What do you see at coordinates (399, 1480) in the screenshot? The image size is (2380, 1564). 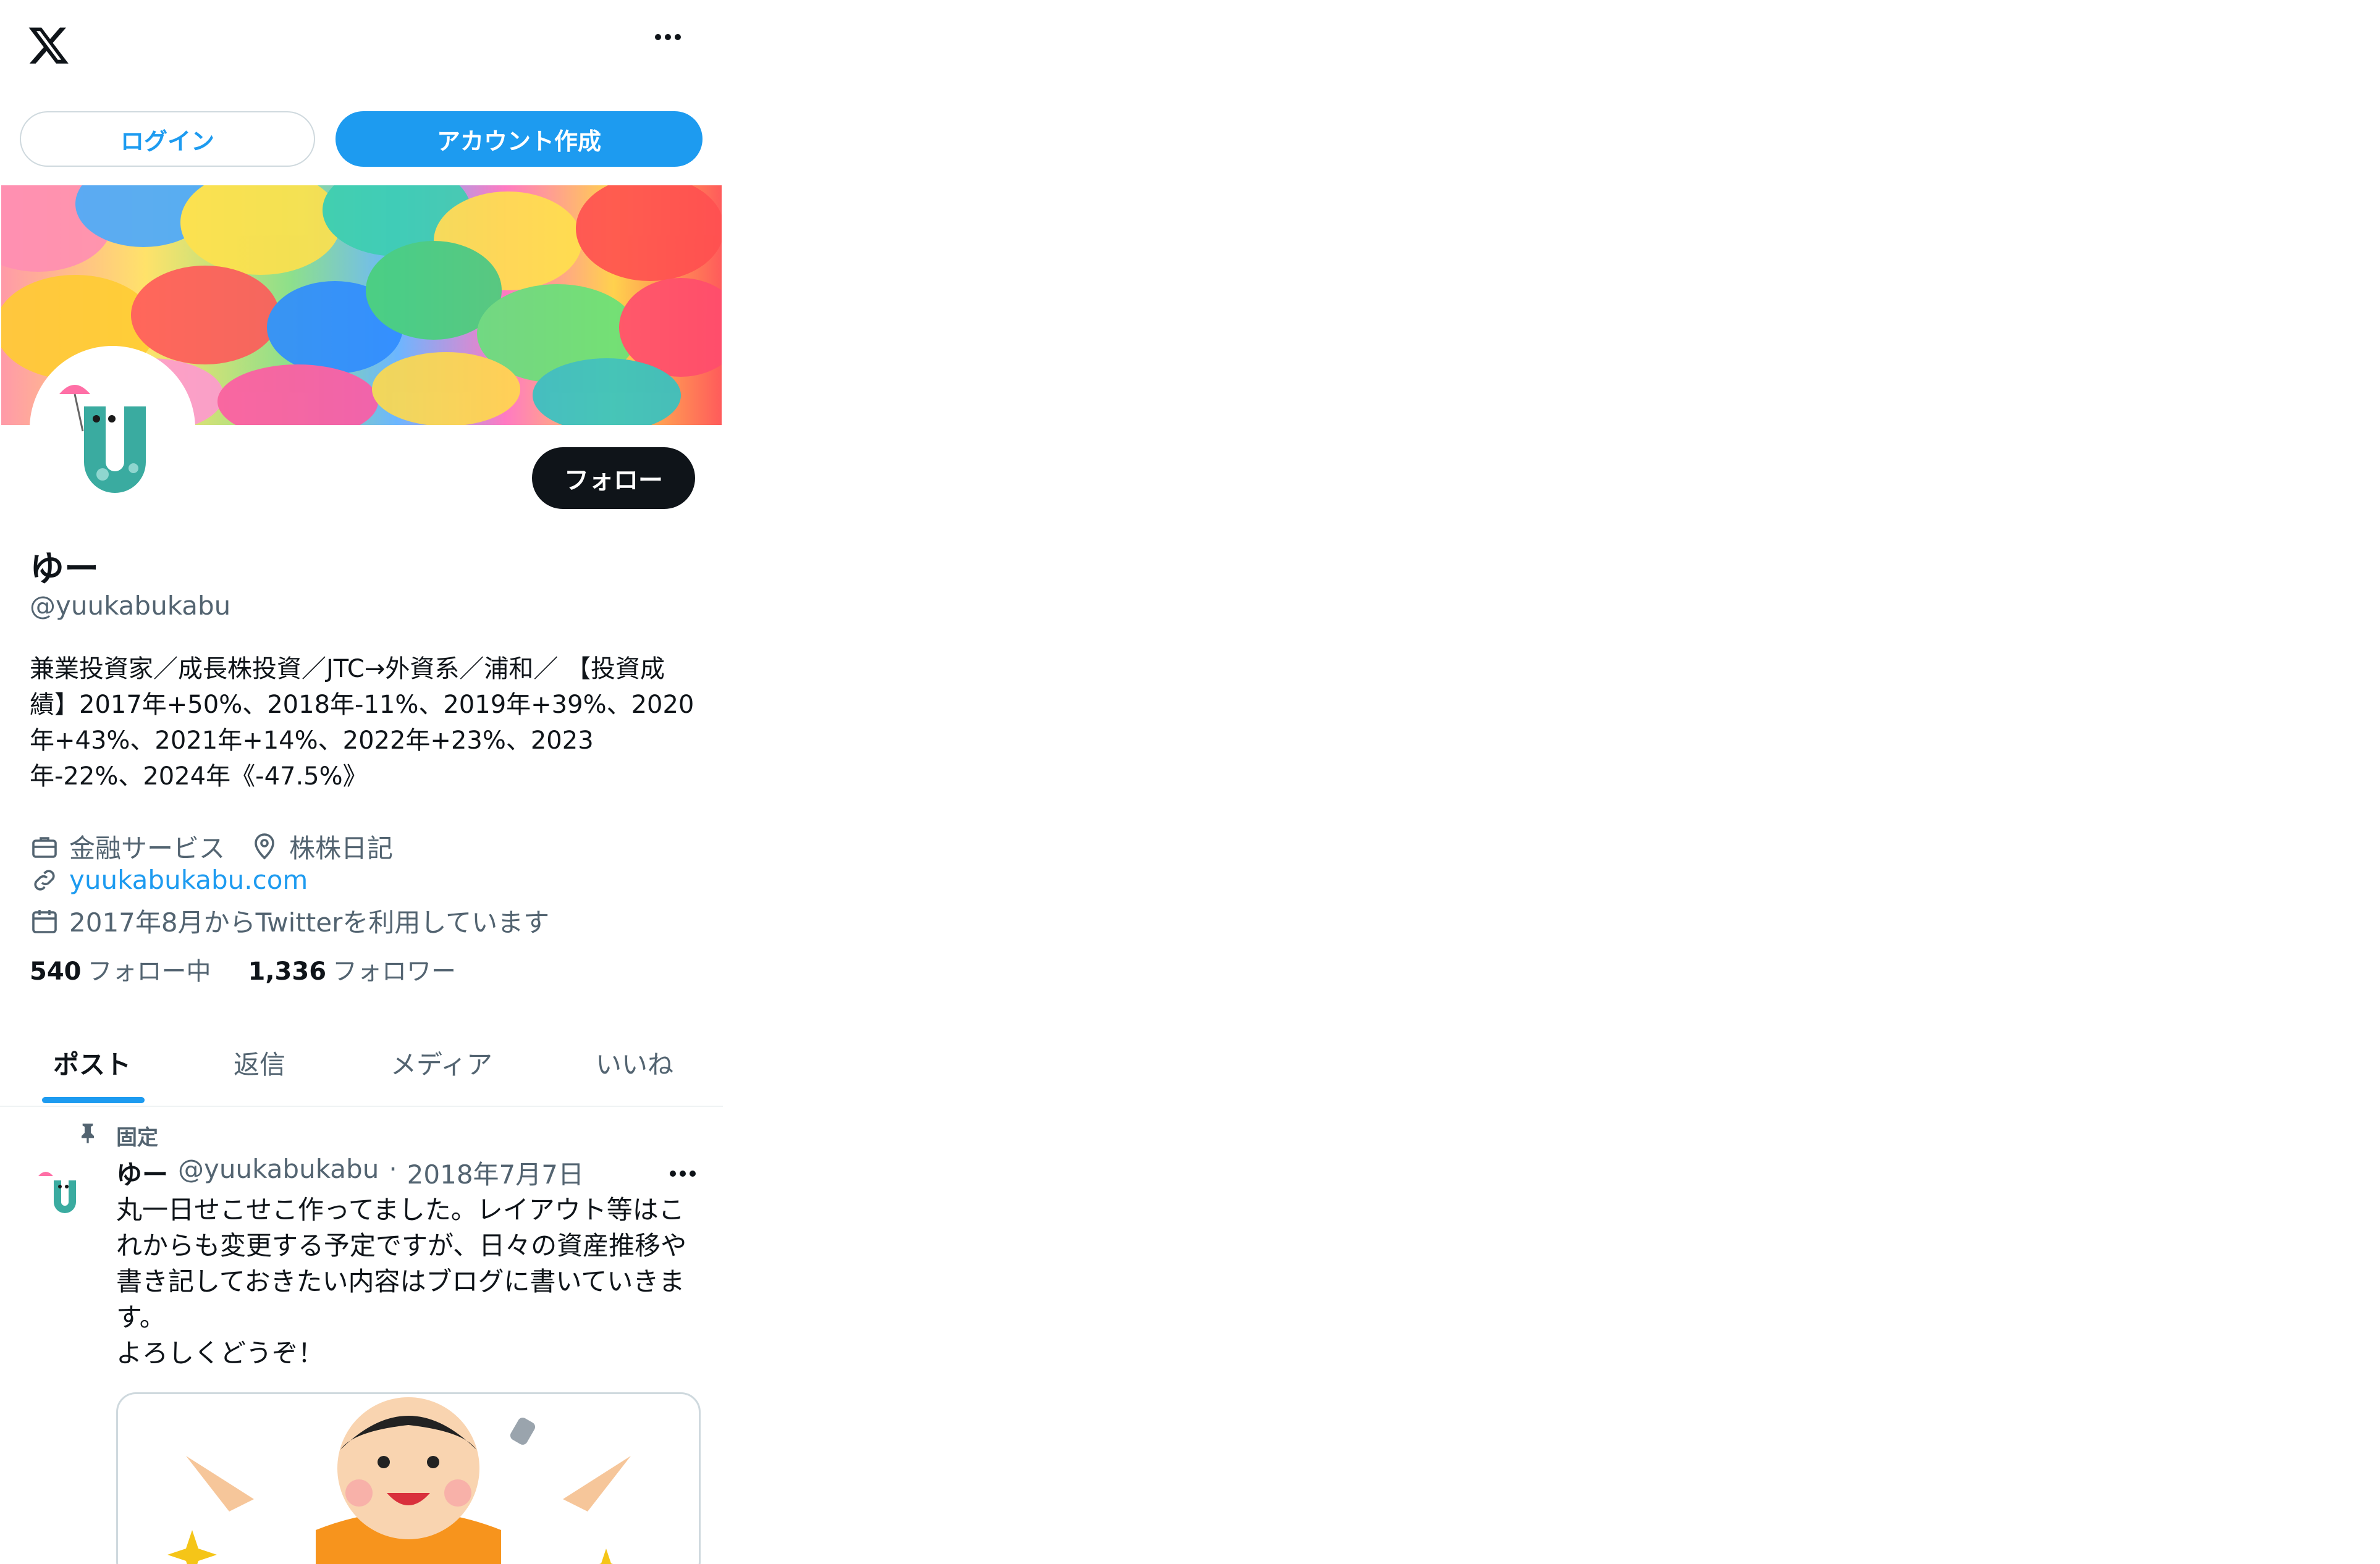 I see `celebrating-person-illustration` at bounding box center [399, 1480].